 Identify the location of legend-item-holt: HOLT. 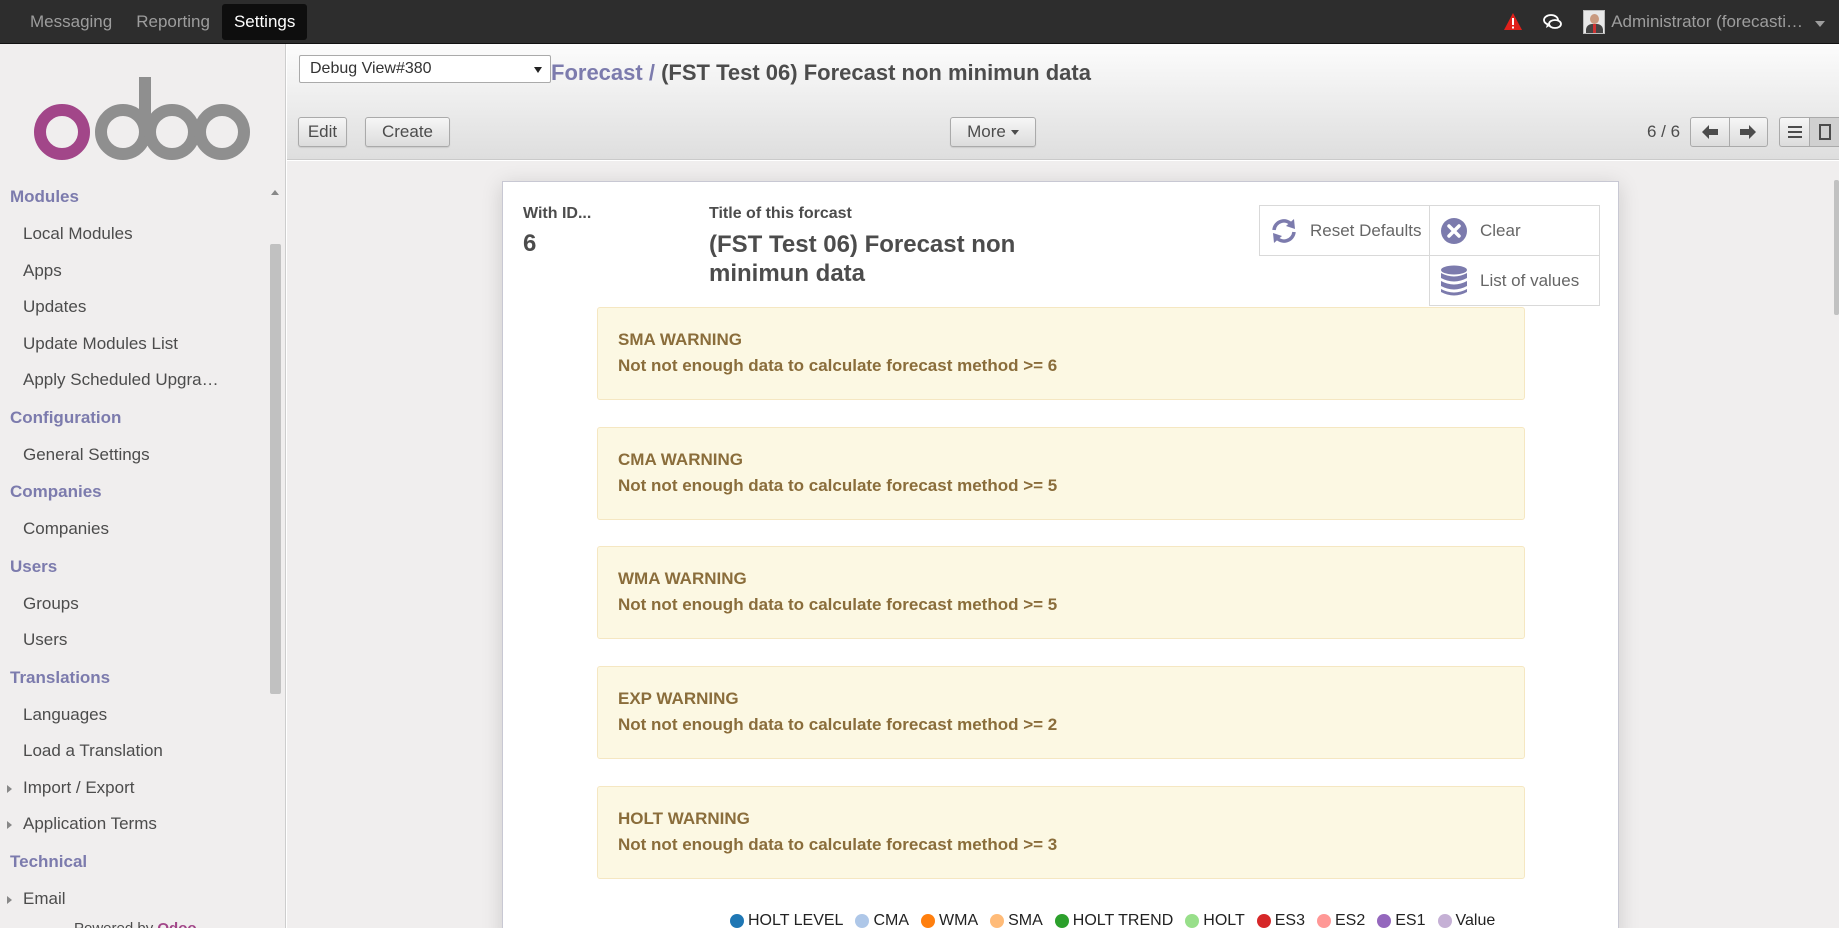
(1215, 920).